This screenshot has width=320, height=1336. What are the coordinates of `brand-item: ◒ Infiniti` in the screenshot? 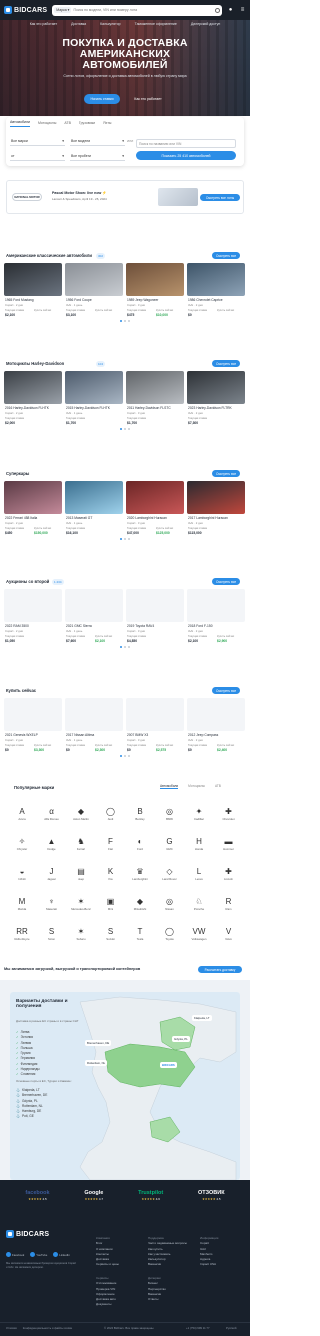 It's located at (22, 876).